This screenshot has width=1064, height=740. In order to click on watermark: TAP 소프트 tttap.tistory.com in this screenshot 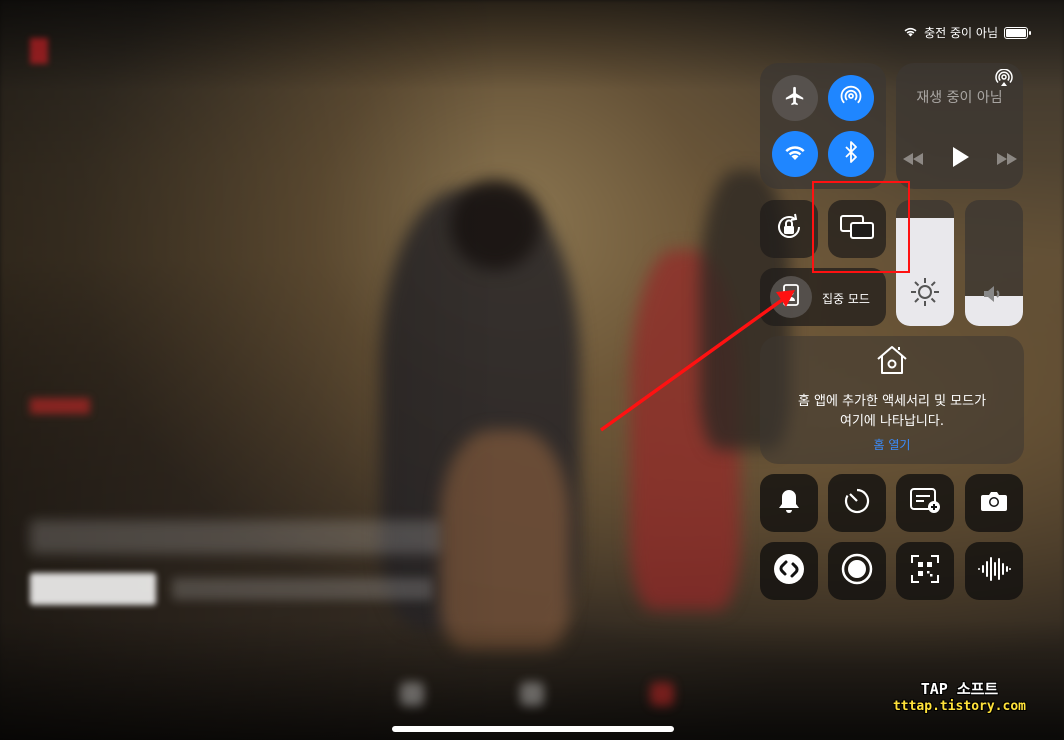, I will do `click(959, 696)`.